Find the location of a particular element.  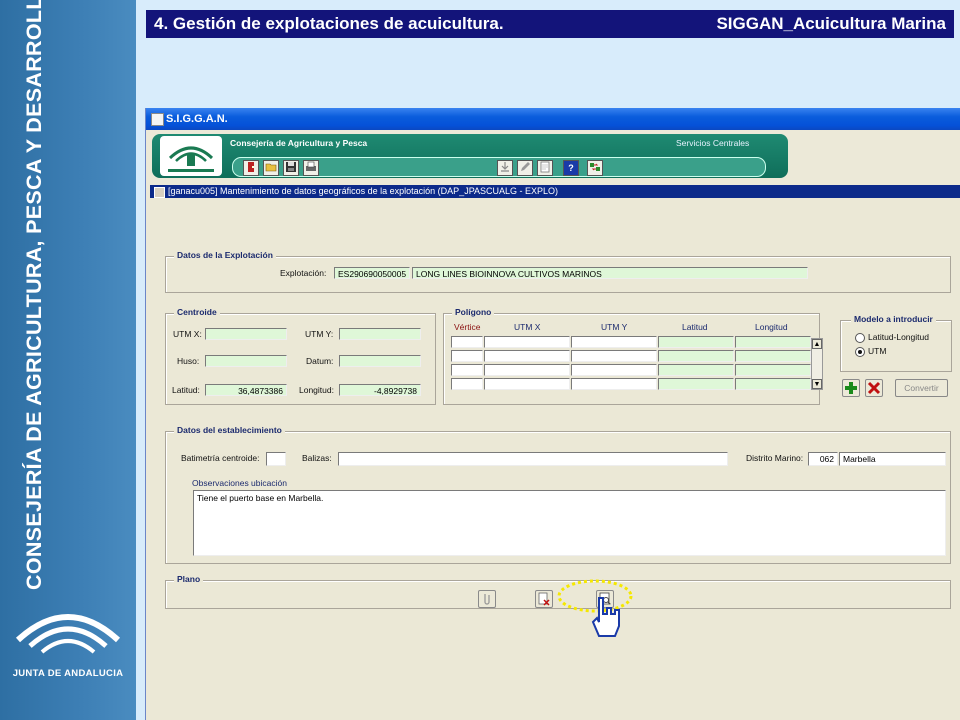

logo-label: JUNTA DE ANDALUCIA is located at coordinates (68, 673).